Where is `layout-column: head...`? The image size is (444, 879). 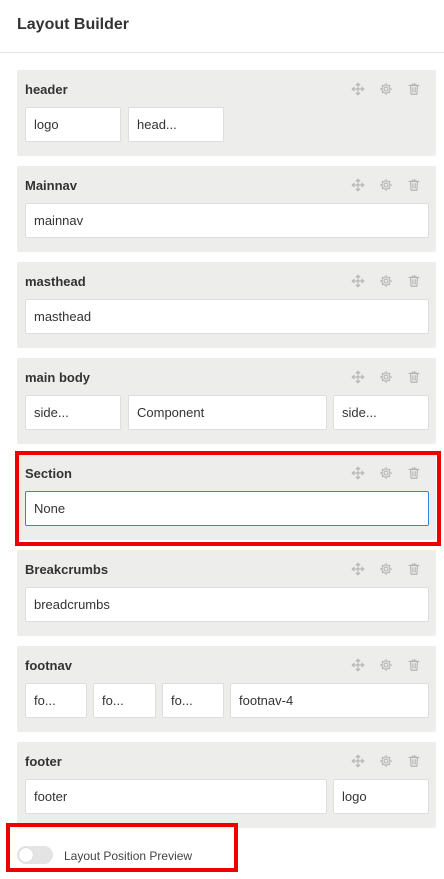 layout-column: head... is located at coordinates (176, 124).